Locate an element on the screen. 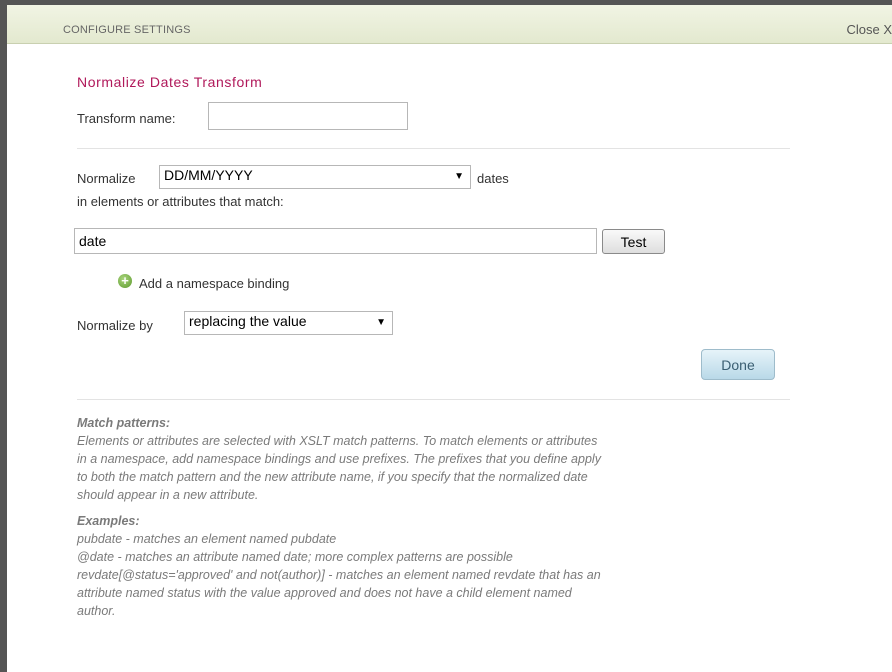 The height and width of the screenshot is (672, 892). example-line: author. is located at coordinates (96, 611).